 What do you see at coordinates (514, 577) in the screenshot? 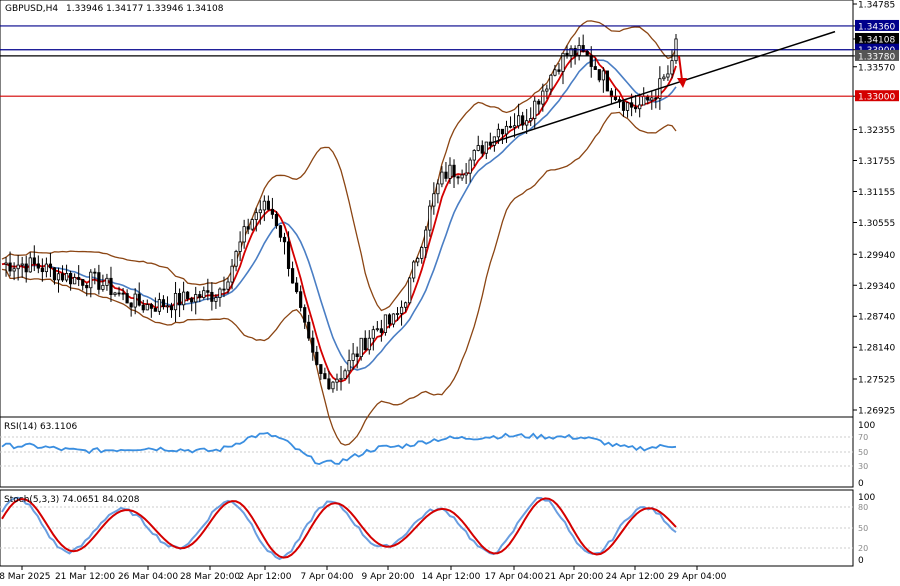
I see `time-label: 17 Apr 04:00` at bounding box center [514, 577].